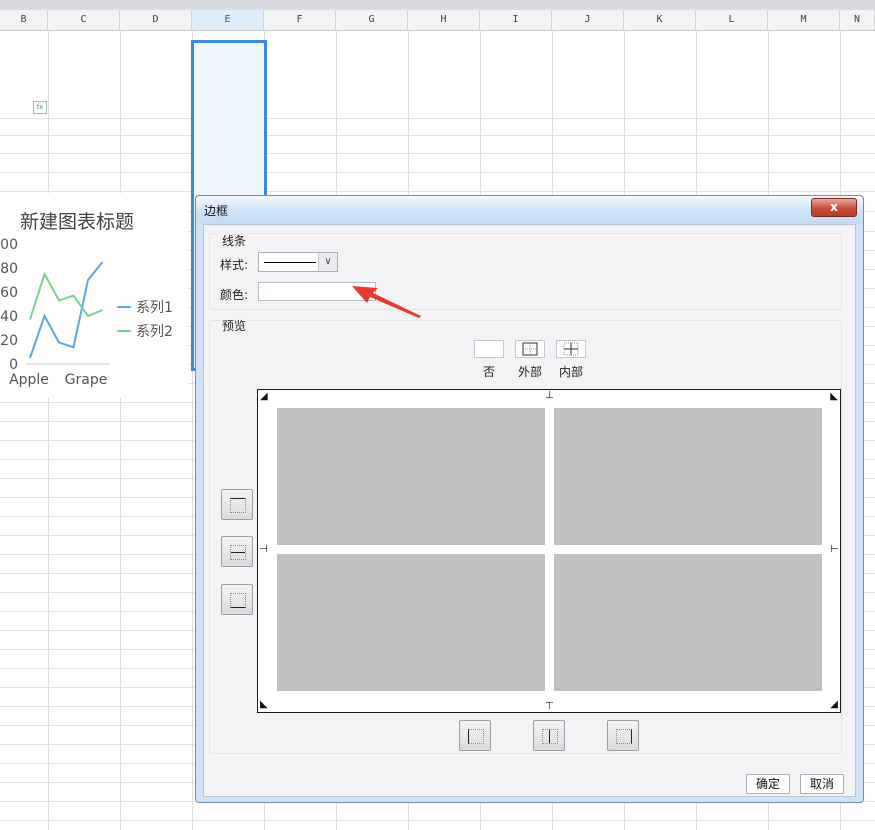 The height and width of the screenshot is (830, 875). Describe the element at coordinates (834, 549) in the screenshot. I see `tick-marker-icon: ⊢` at that location.